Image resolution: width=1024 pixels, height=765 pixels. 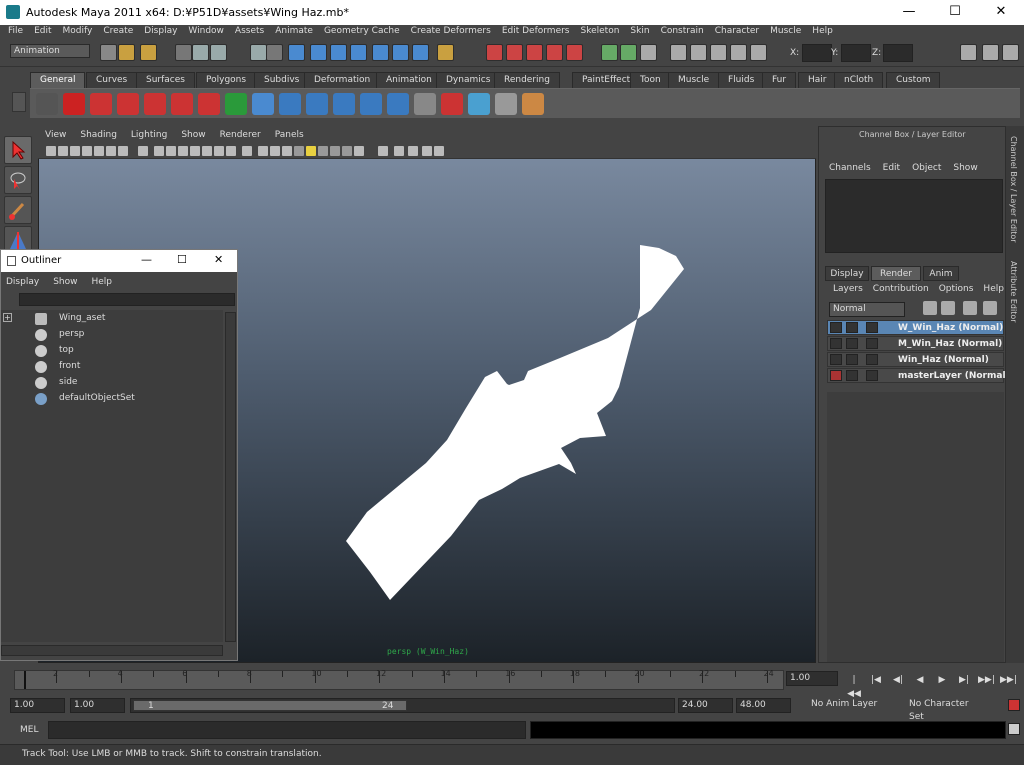 I want to click on outliner-hscrollbar, so click(x=112, y=650).